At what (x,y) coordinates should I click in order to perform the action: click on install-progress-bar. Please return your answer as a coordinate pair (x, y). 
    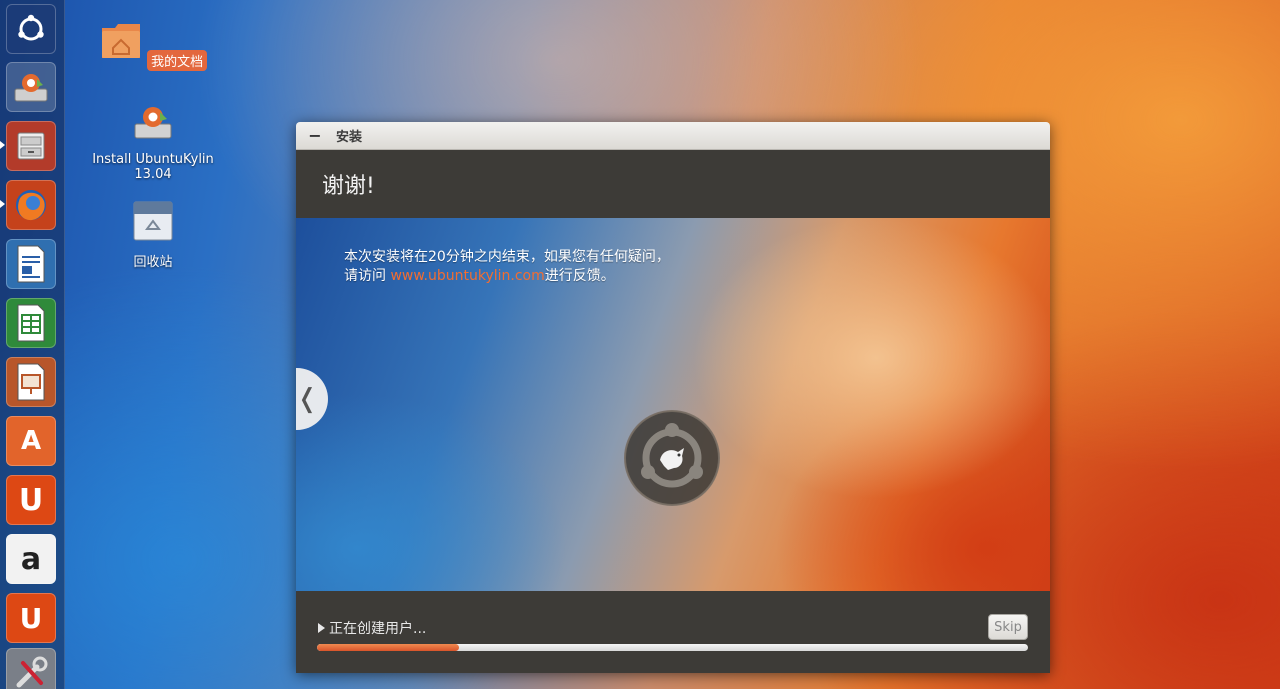
    Looking at the image, I should click on (672, 647).